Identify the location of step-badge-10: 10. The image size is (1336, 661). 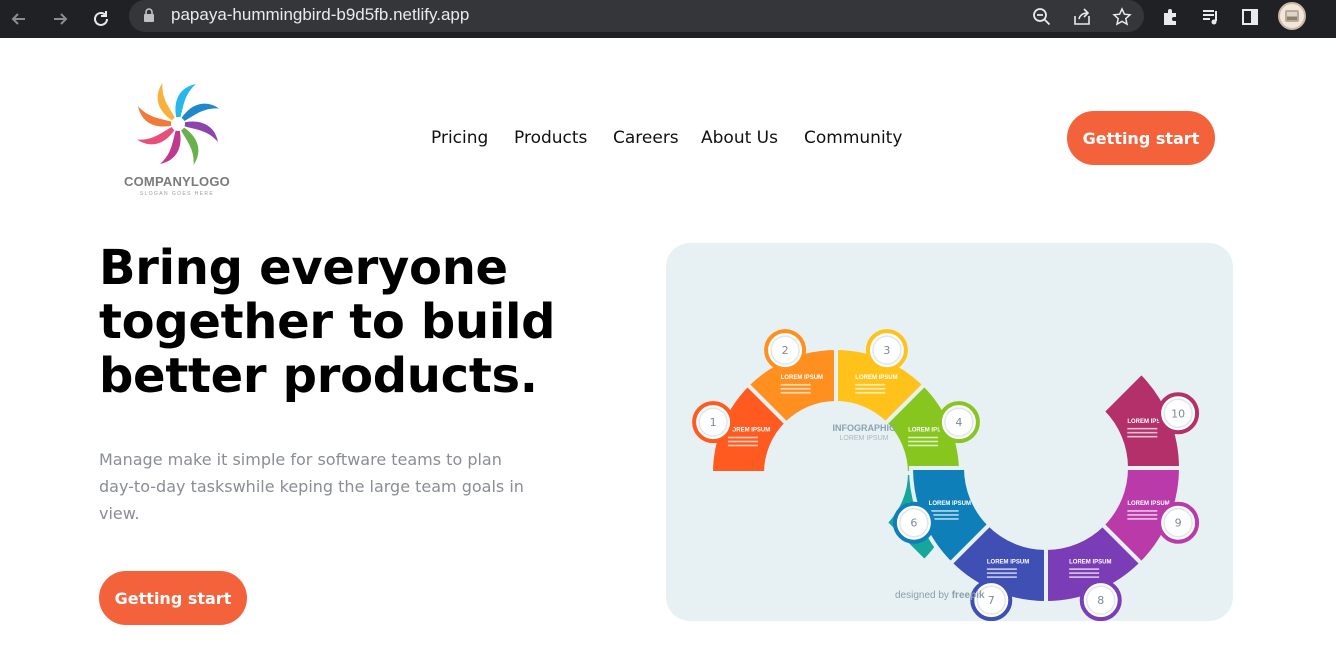
(1178, 413).